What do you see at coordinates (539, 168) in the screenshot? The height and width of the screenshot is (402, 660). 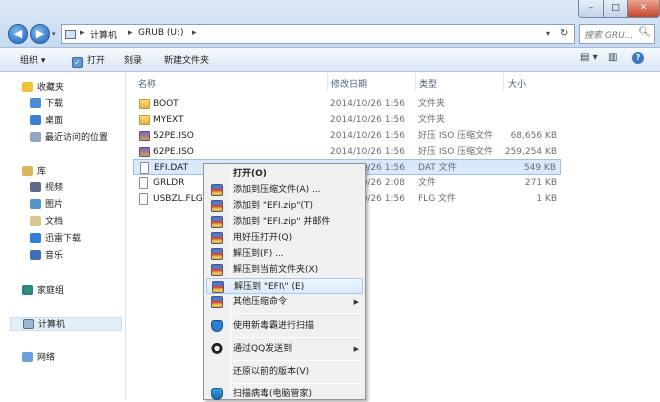 I see `file-size: 549 KB` at bounding box center [539, 168].